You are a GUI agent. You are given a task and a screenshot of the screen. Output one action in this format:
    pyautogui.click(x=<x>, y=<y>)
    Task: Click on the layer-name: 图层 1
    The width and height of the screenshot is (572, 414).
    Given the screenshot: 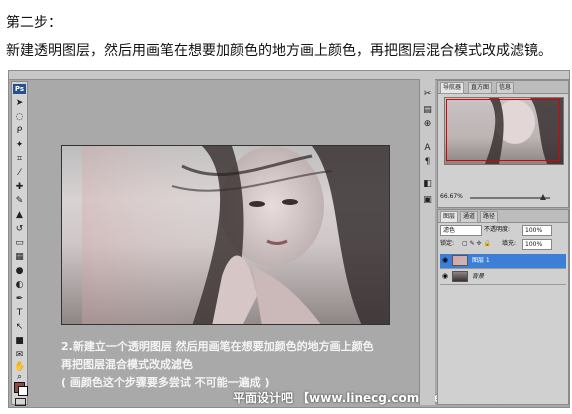 What is the action you would take?
    pyautogui.click(x=481, y=261)
    